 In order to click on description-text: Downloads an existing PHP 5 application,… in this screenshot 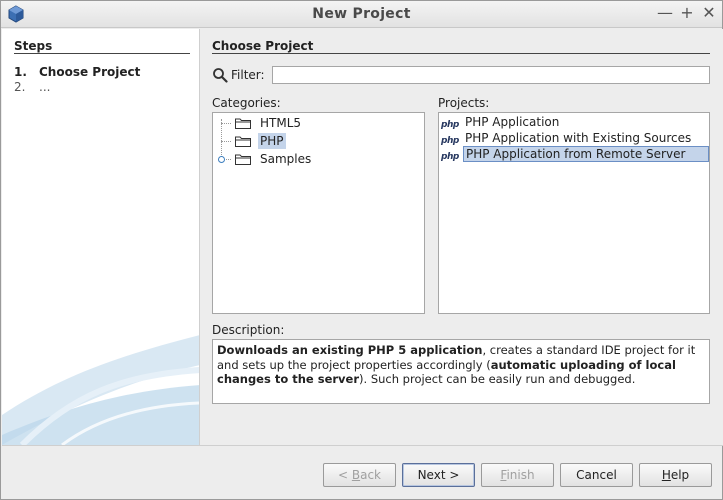, I will do `click(461, 371)`.